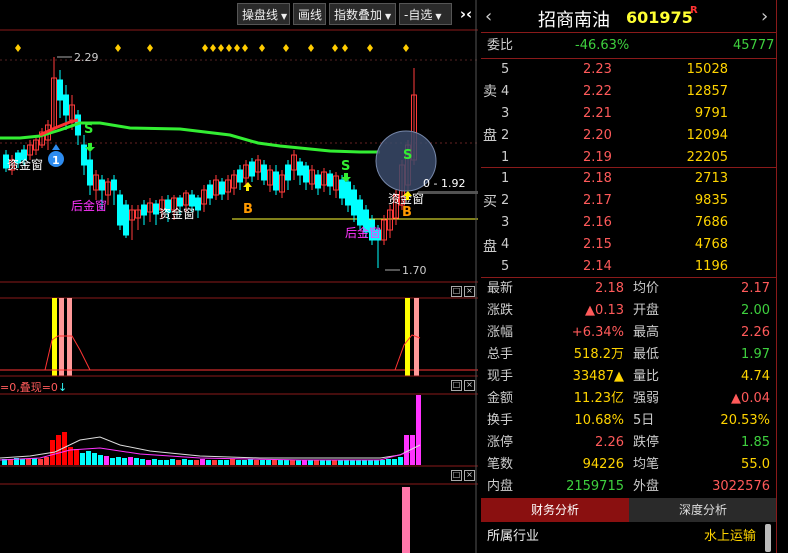 The width and height of the screenshot is (788, 553). I want to click on stat-label: 均笔, so click(646, 464).